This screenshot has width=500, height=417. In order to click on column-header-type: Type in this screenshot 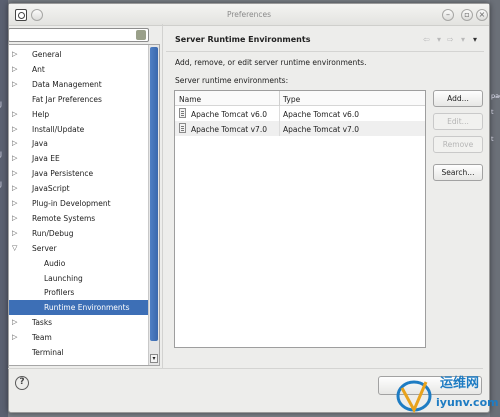, I will do `click(291, 99)`.